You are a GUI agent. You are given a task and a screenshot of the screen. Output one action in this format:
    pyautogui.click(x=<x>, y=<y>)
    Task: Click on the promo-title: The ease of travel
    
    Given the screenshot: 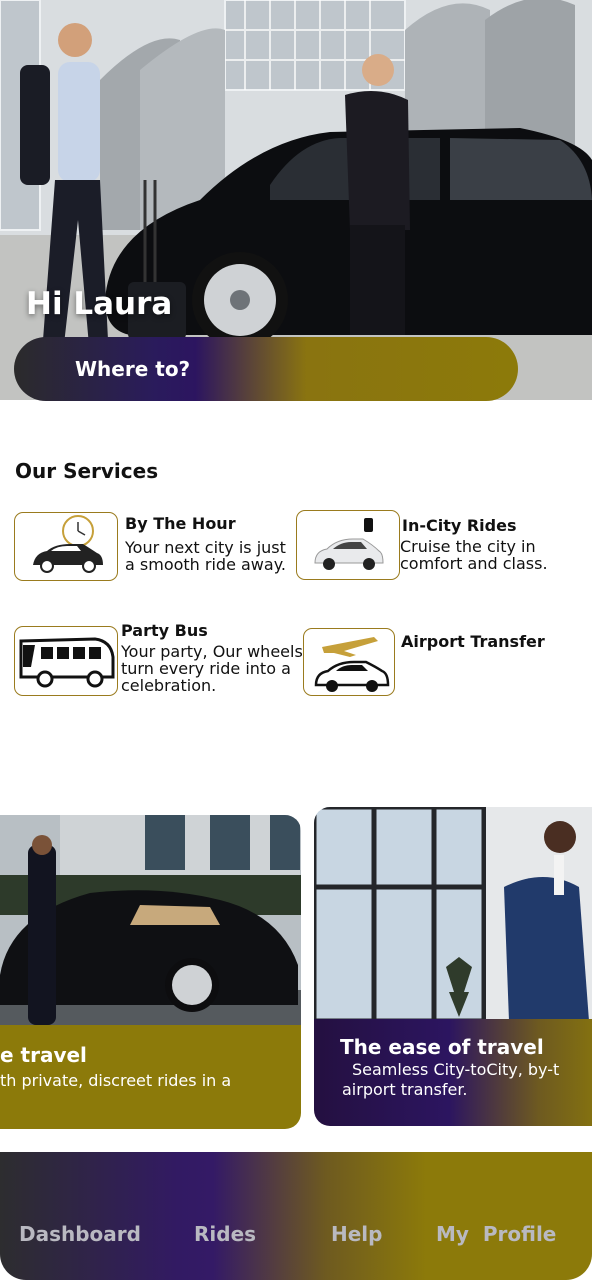 What is the action you would take?
    pyautogui.click(x=442, y=1047)
    